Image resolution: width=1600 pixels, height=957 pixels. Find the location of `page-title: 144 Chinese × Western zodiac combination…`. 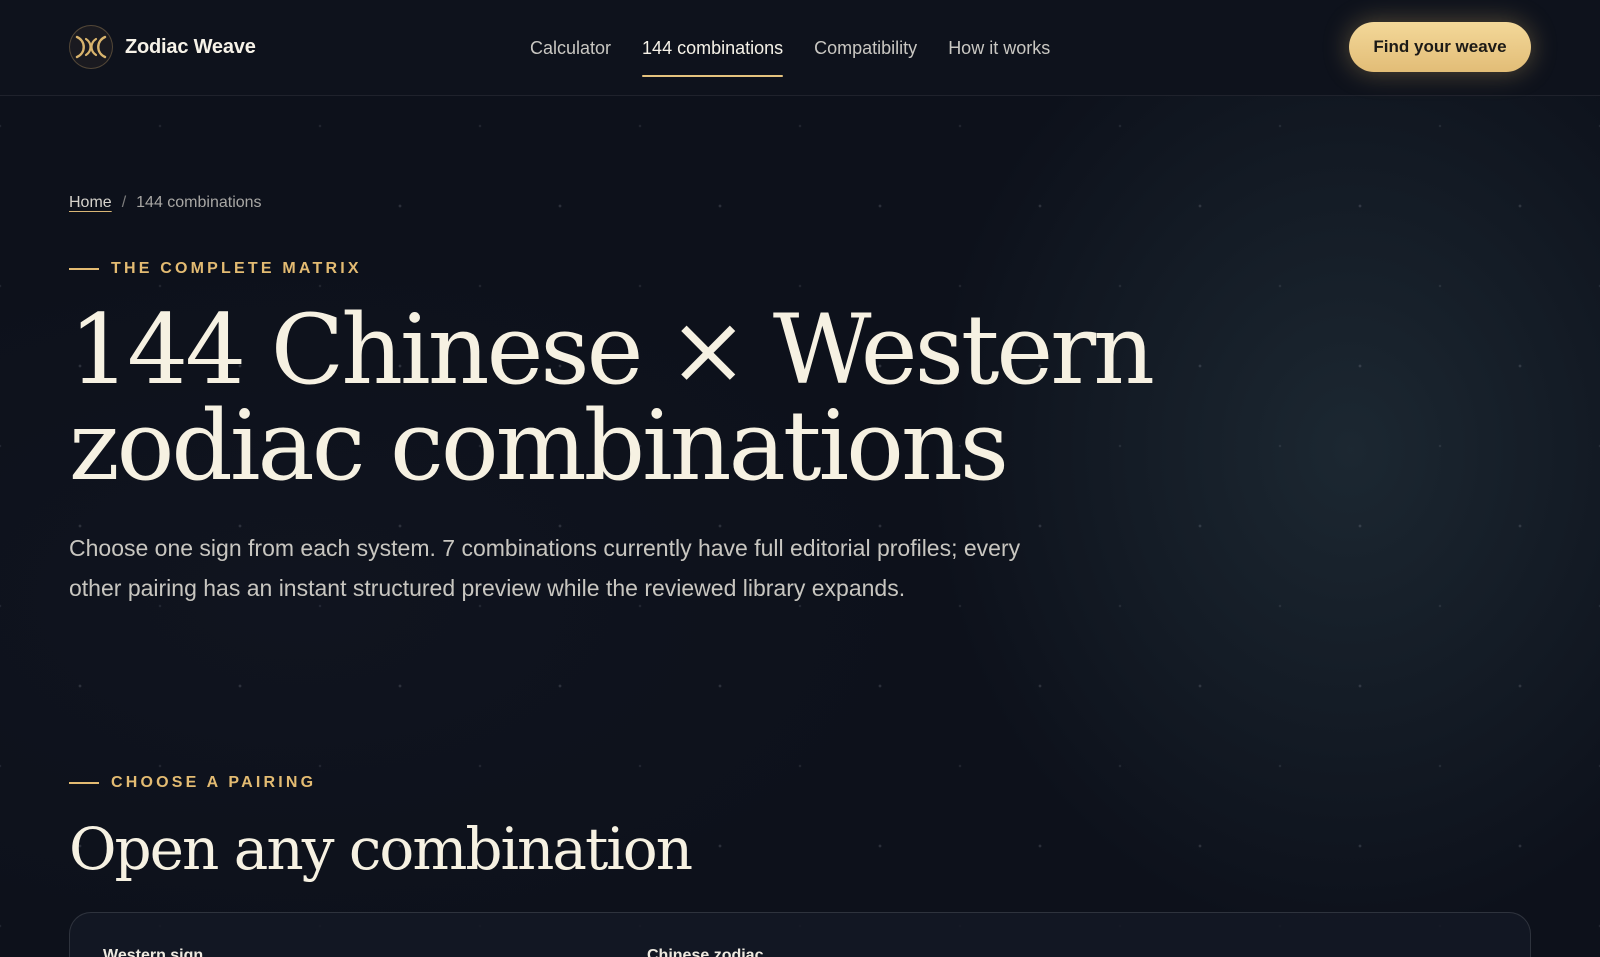

page-title: 144 Chinese × Western zodiac combination… is located at coordinates (619, 398).